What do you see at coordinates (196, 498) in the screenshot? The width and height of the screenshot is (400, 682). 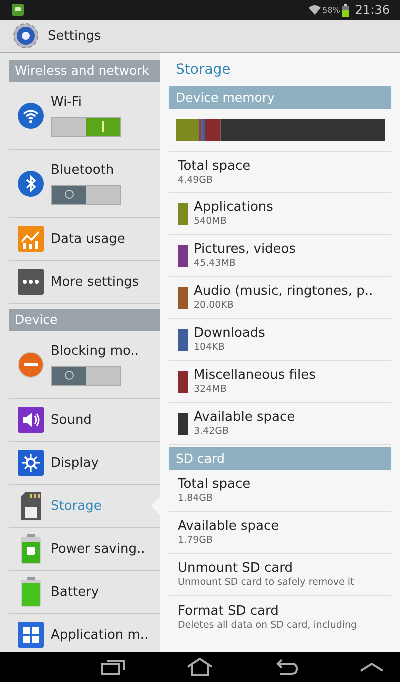 I see `row-value: 1.84GB` at bounding box center [196, 498].